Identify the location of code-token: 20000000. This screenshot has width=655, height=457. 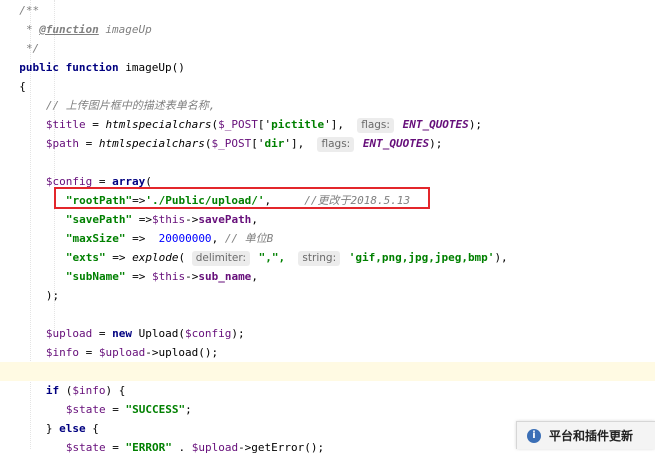
(185, 238).